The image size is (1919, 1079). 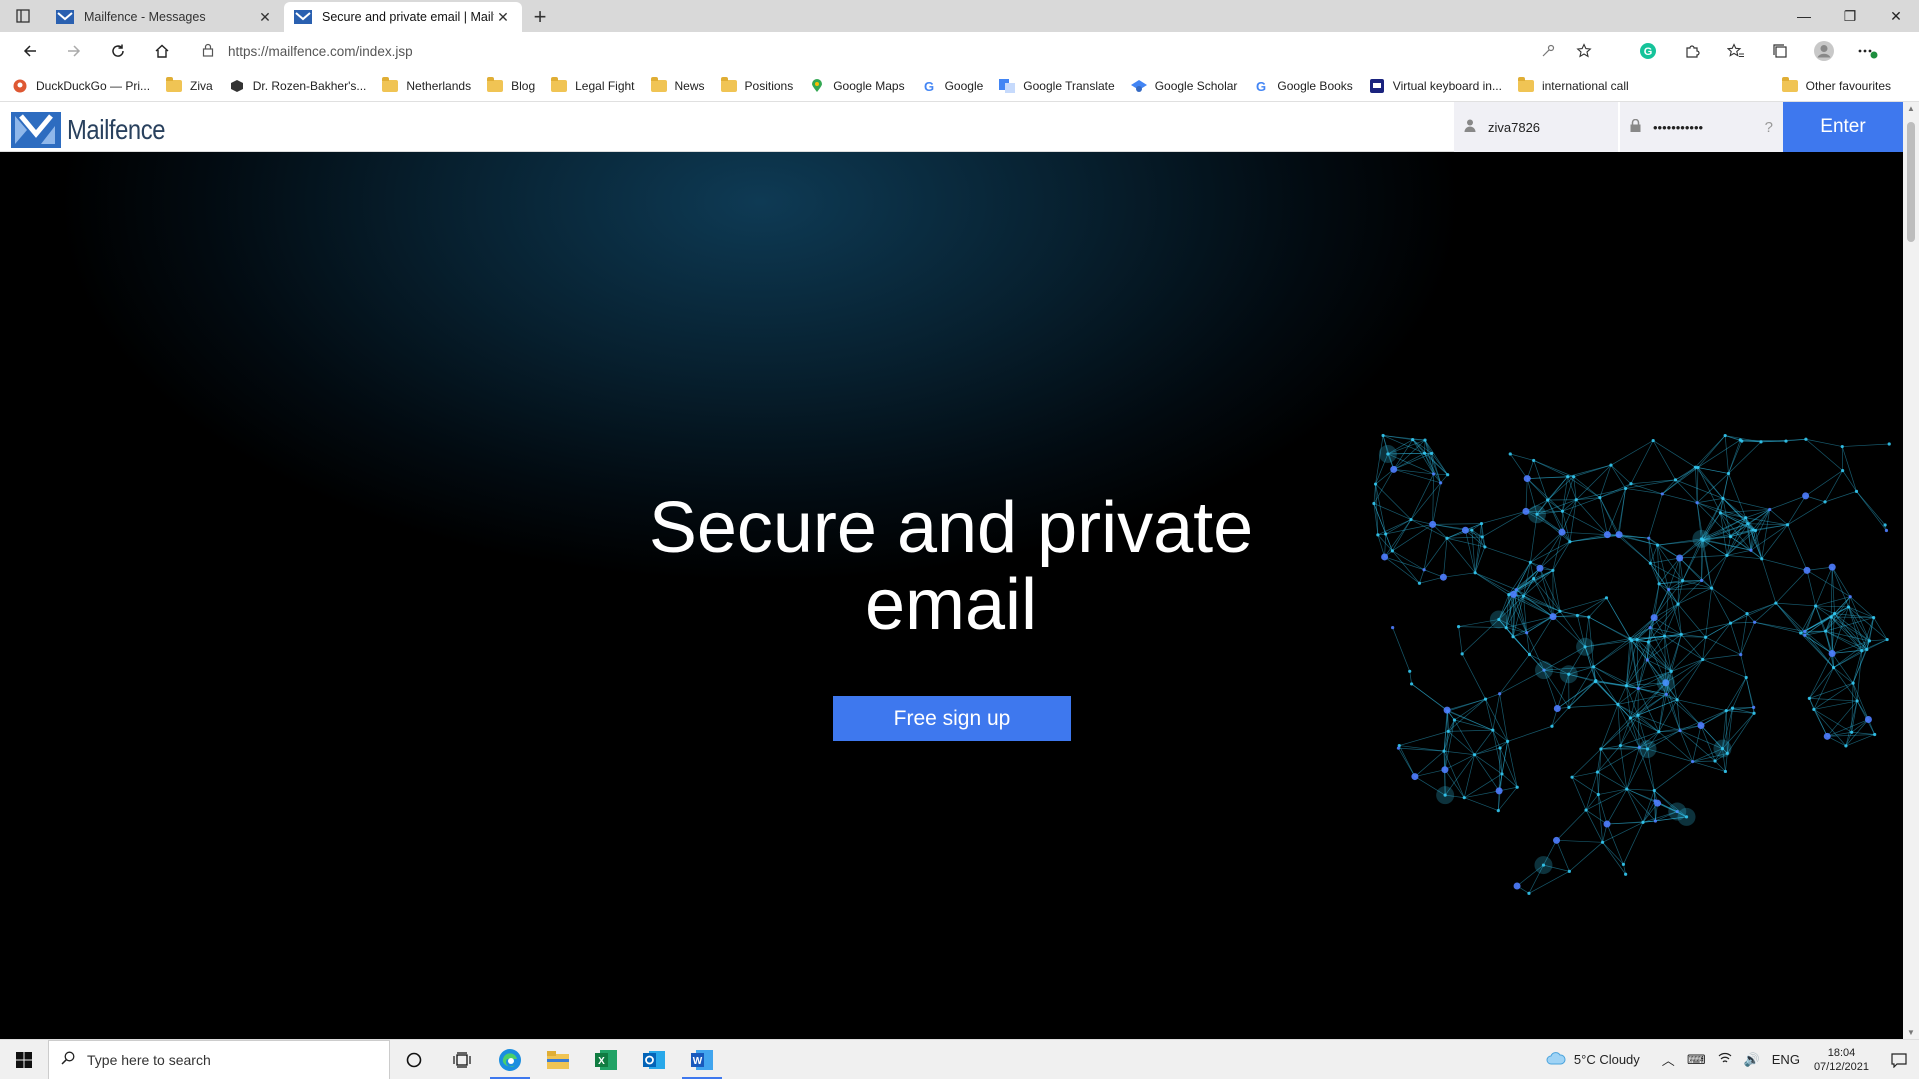 What do you see at coordinates (1514, 127) in the screenshot?
I see `username-value: ziva7826` at bounding box center [1514, 127].